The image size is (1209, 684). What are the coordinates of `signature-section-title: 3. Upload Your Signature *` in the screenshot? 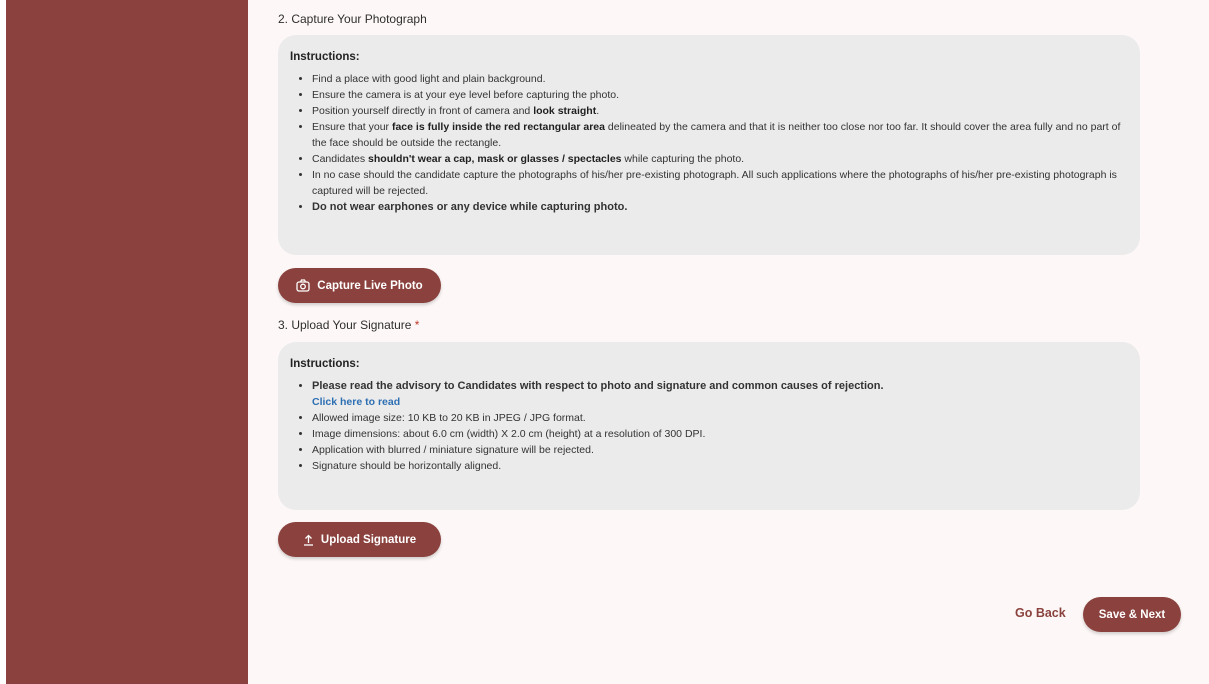 It's located at (349, 325).